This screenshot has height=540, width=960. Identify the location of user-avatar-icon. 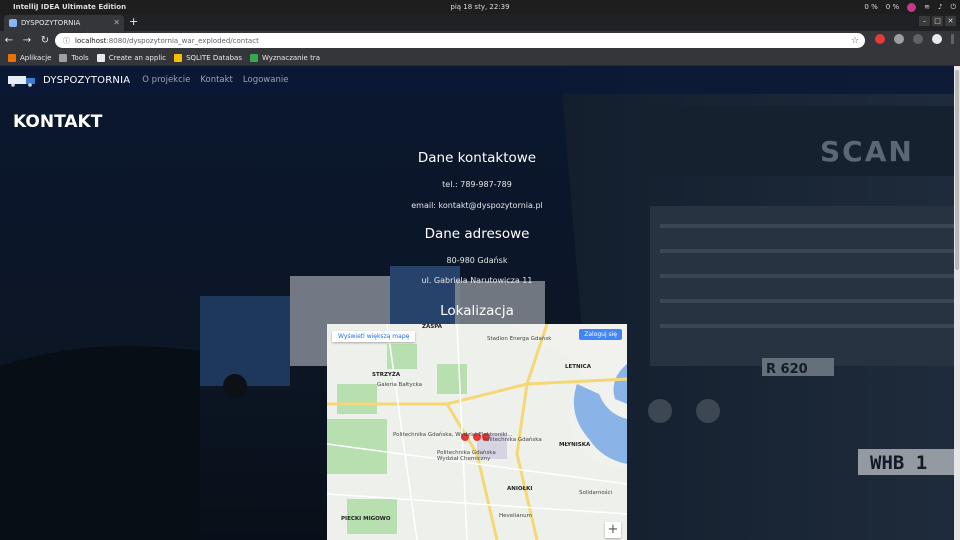
(912, 7).